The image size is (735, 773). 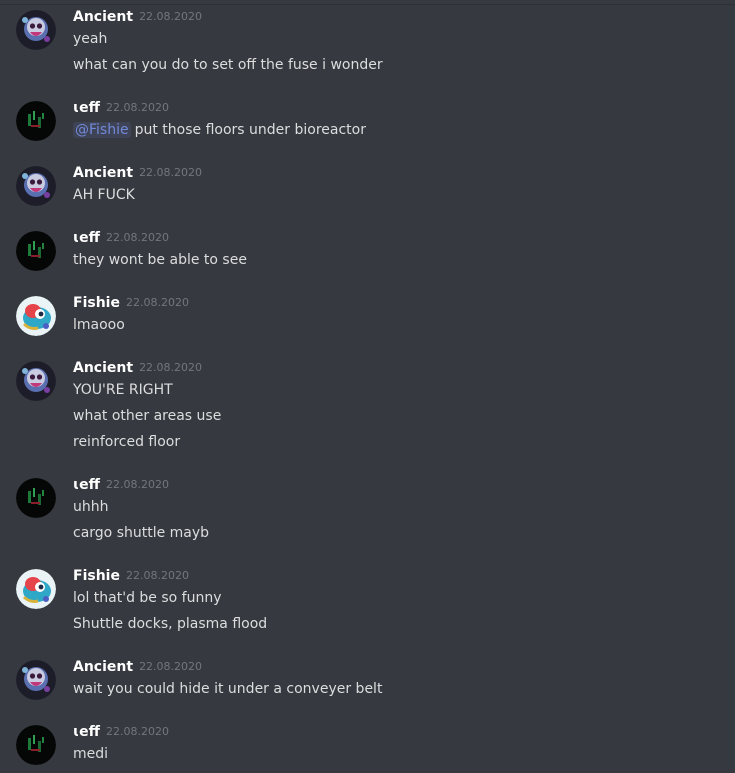 I want to click on message-content: put those floors under bioreactor, so click(x=250, y=130).